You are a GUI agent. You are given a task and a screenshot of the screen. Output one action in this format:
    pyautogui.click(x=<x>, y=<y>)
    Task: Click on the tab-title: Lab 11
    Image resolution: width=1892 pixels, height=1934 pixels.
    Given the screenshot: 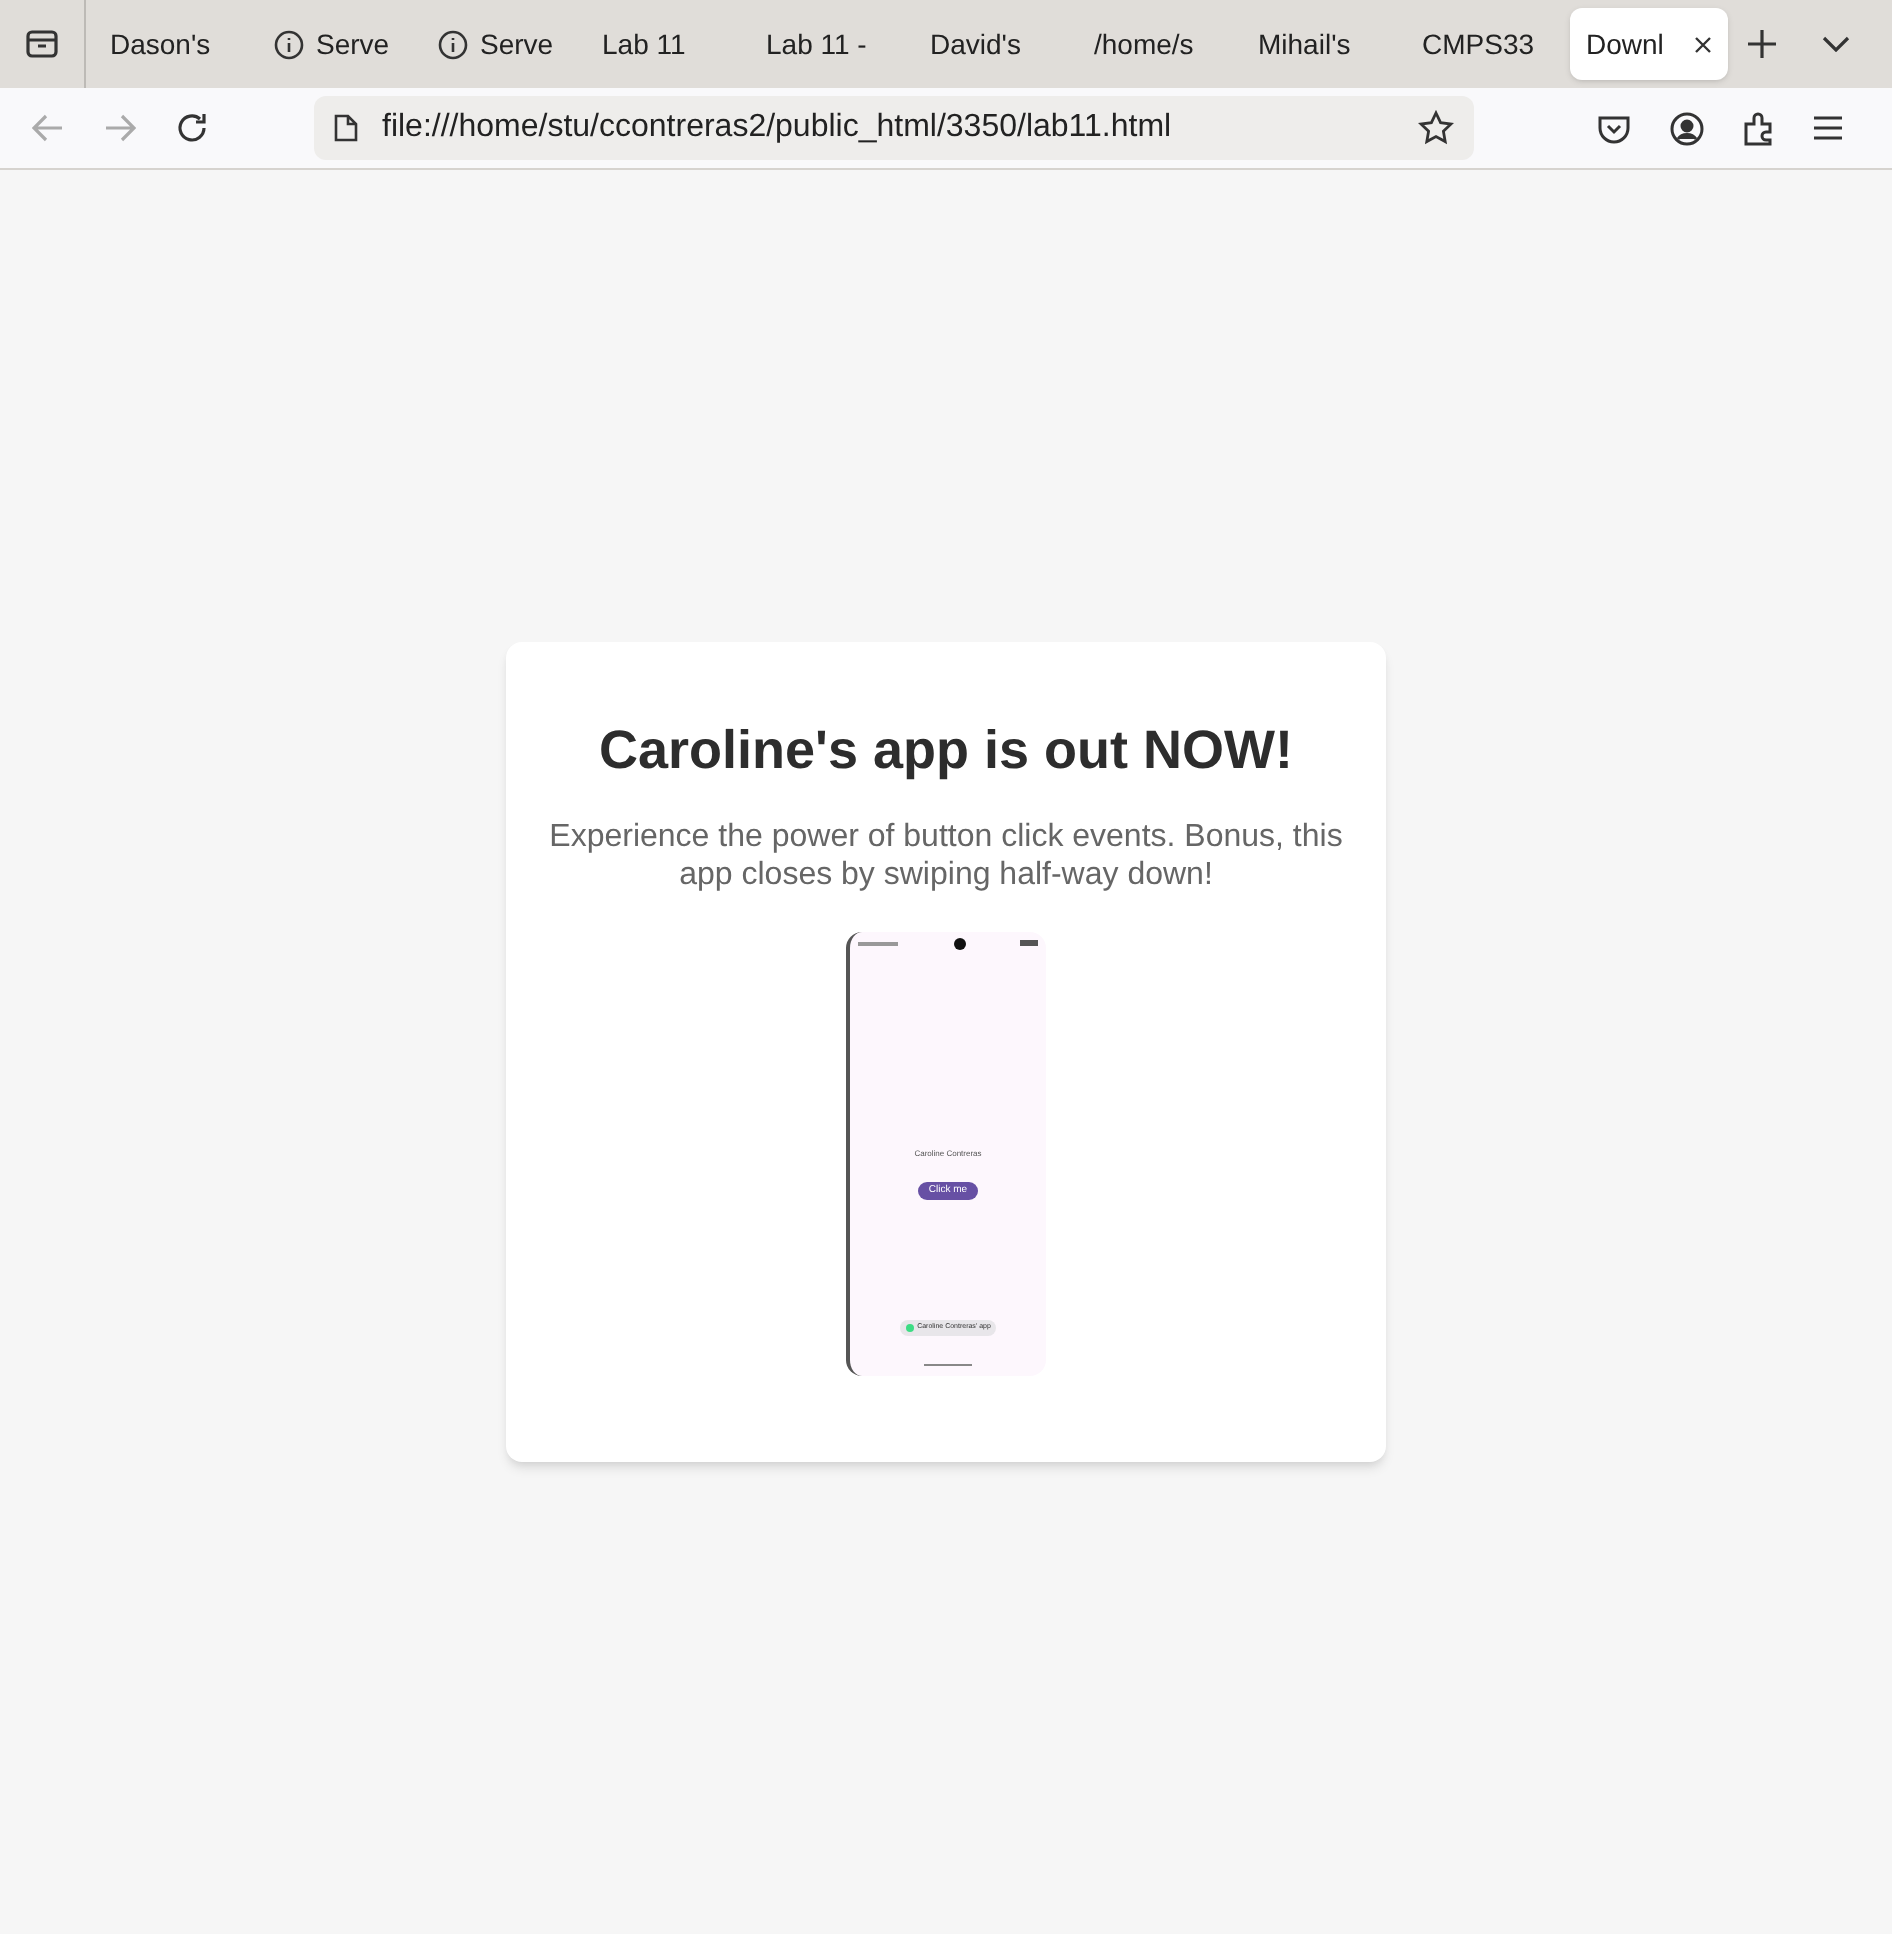 What is the action you would take?
    pyautogui.click(x=644, y=44)
    